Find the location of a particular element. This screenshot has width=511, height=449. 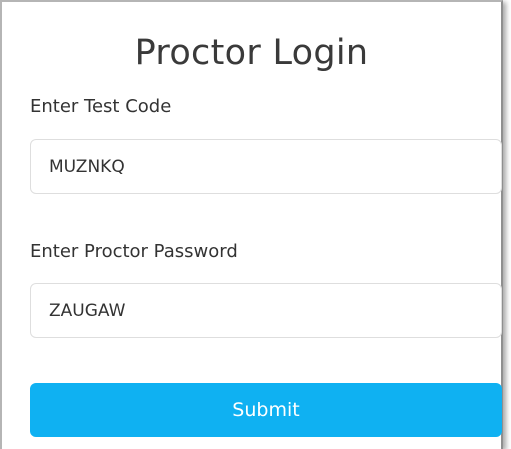

proctor-password-label: Enter Proctor Password is located at coordinates (134, 251).